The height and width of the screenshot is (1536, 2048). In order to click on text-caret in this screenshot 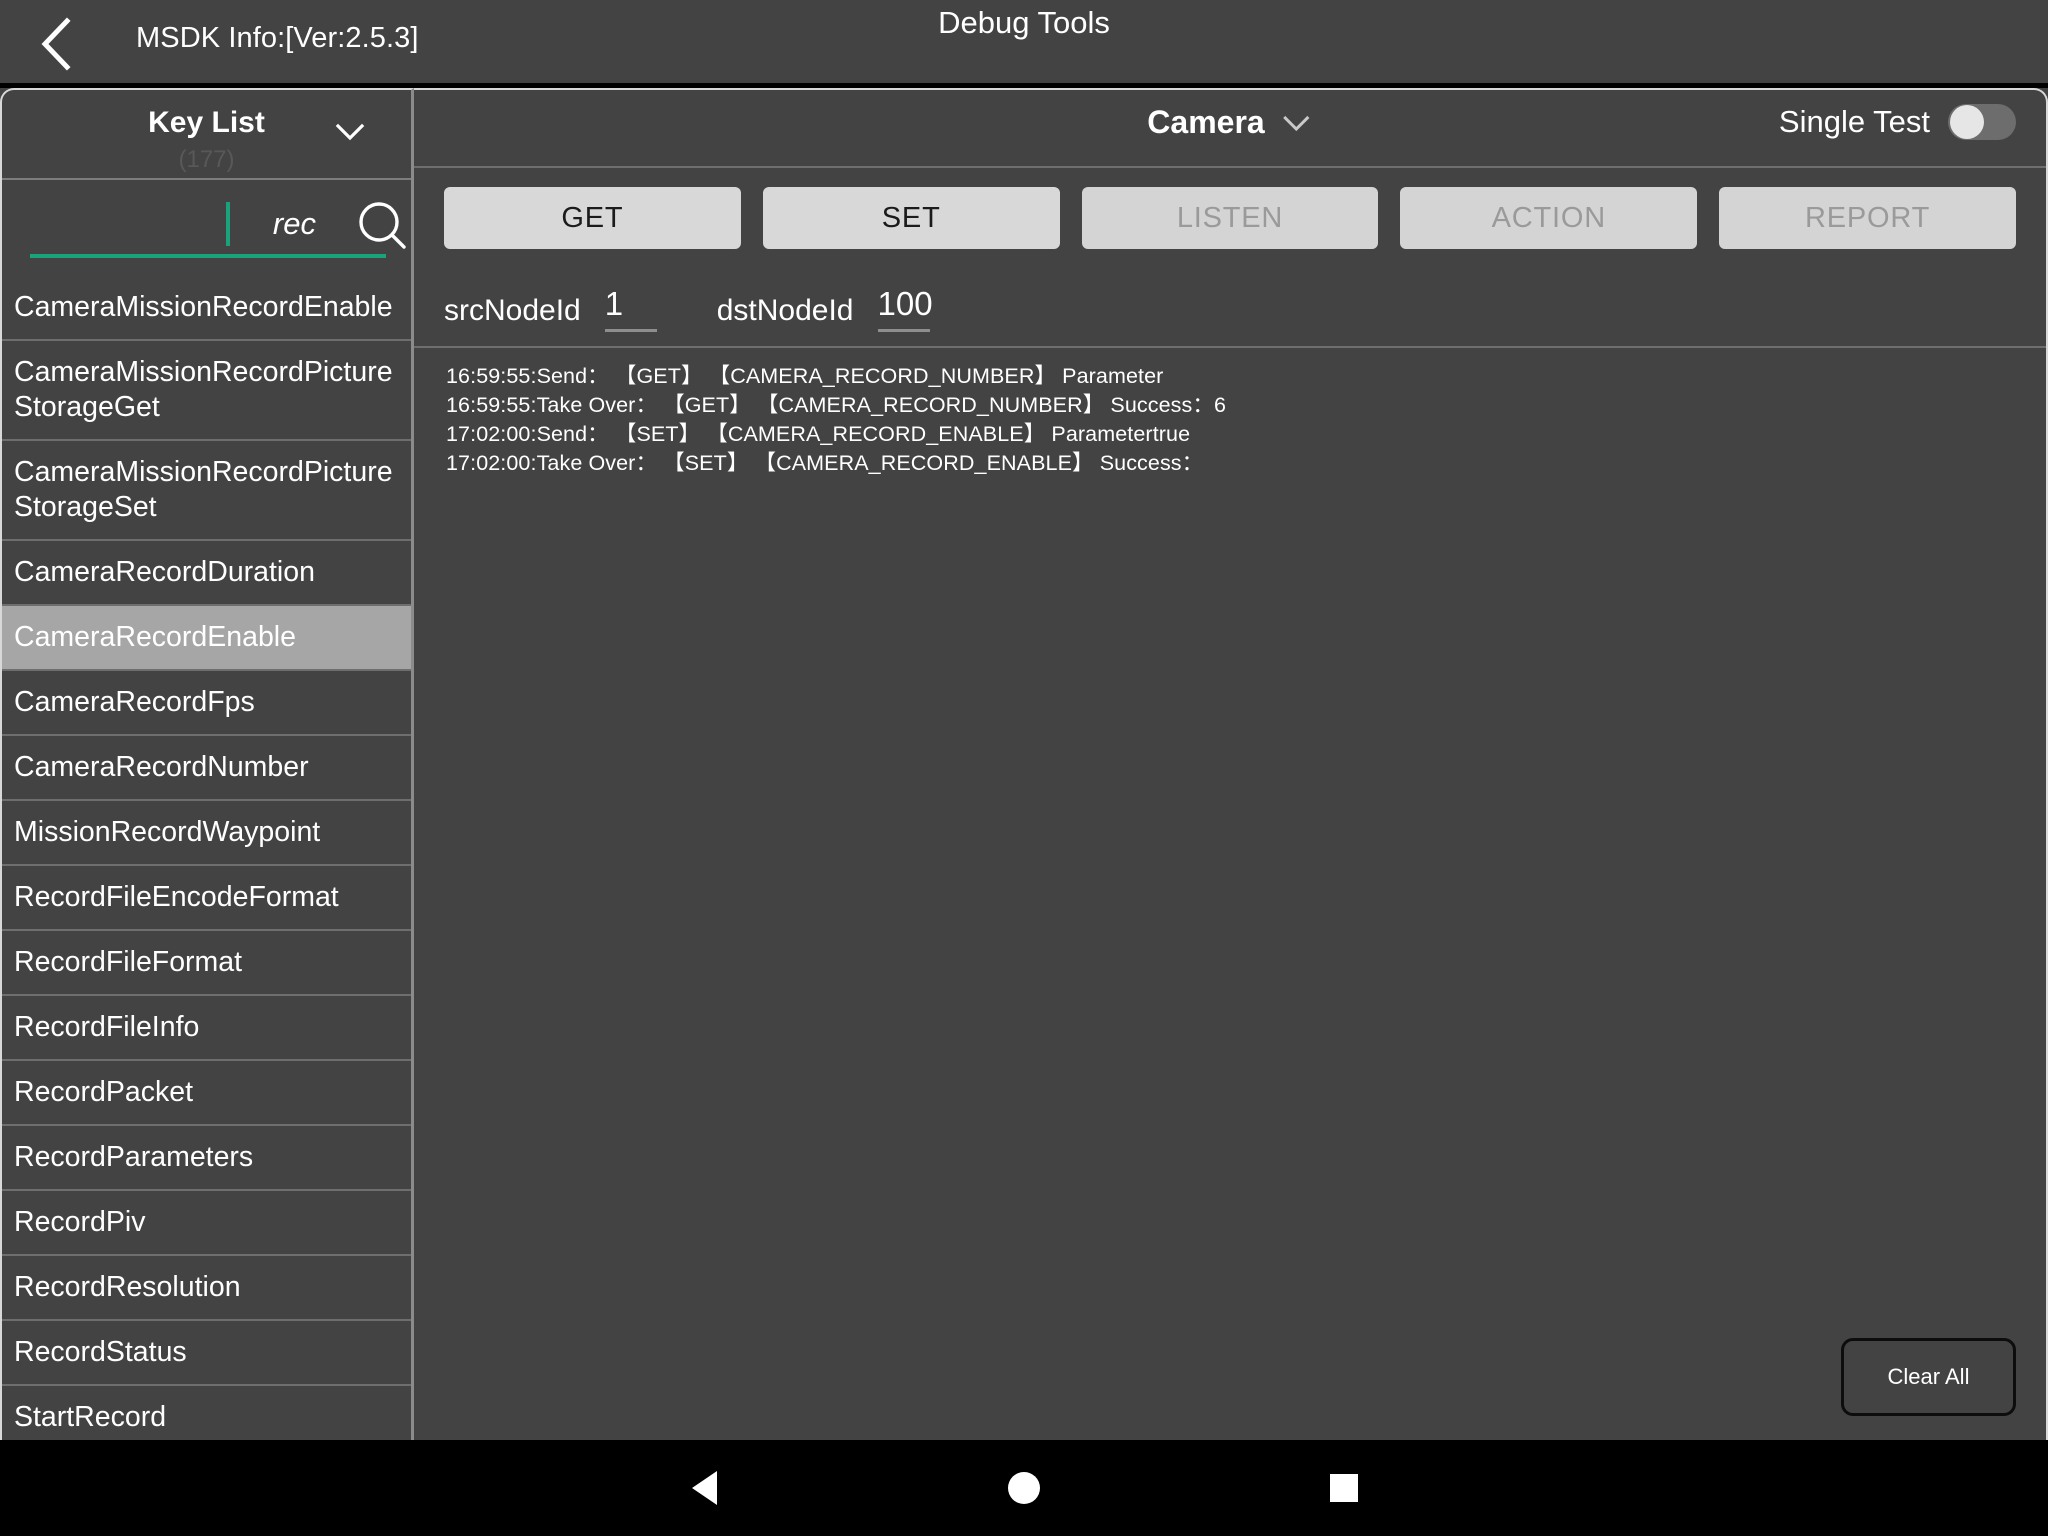, I will do `click(228, 224)`.